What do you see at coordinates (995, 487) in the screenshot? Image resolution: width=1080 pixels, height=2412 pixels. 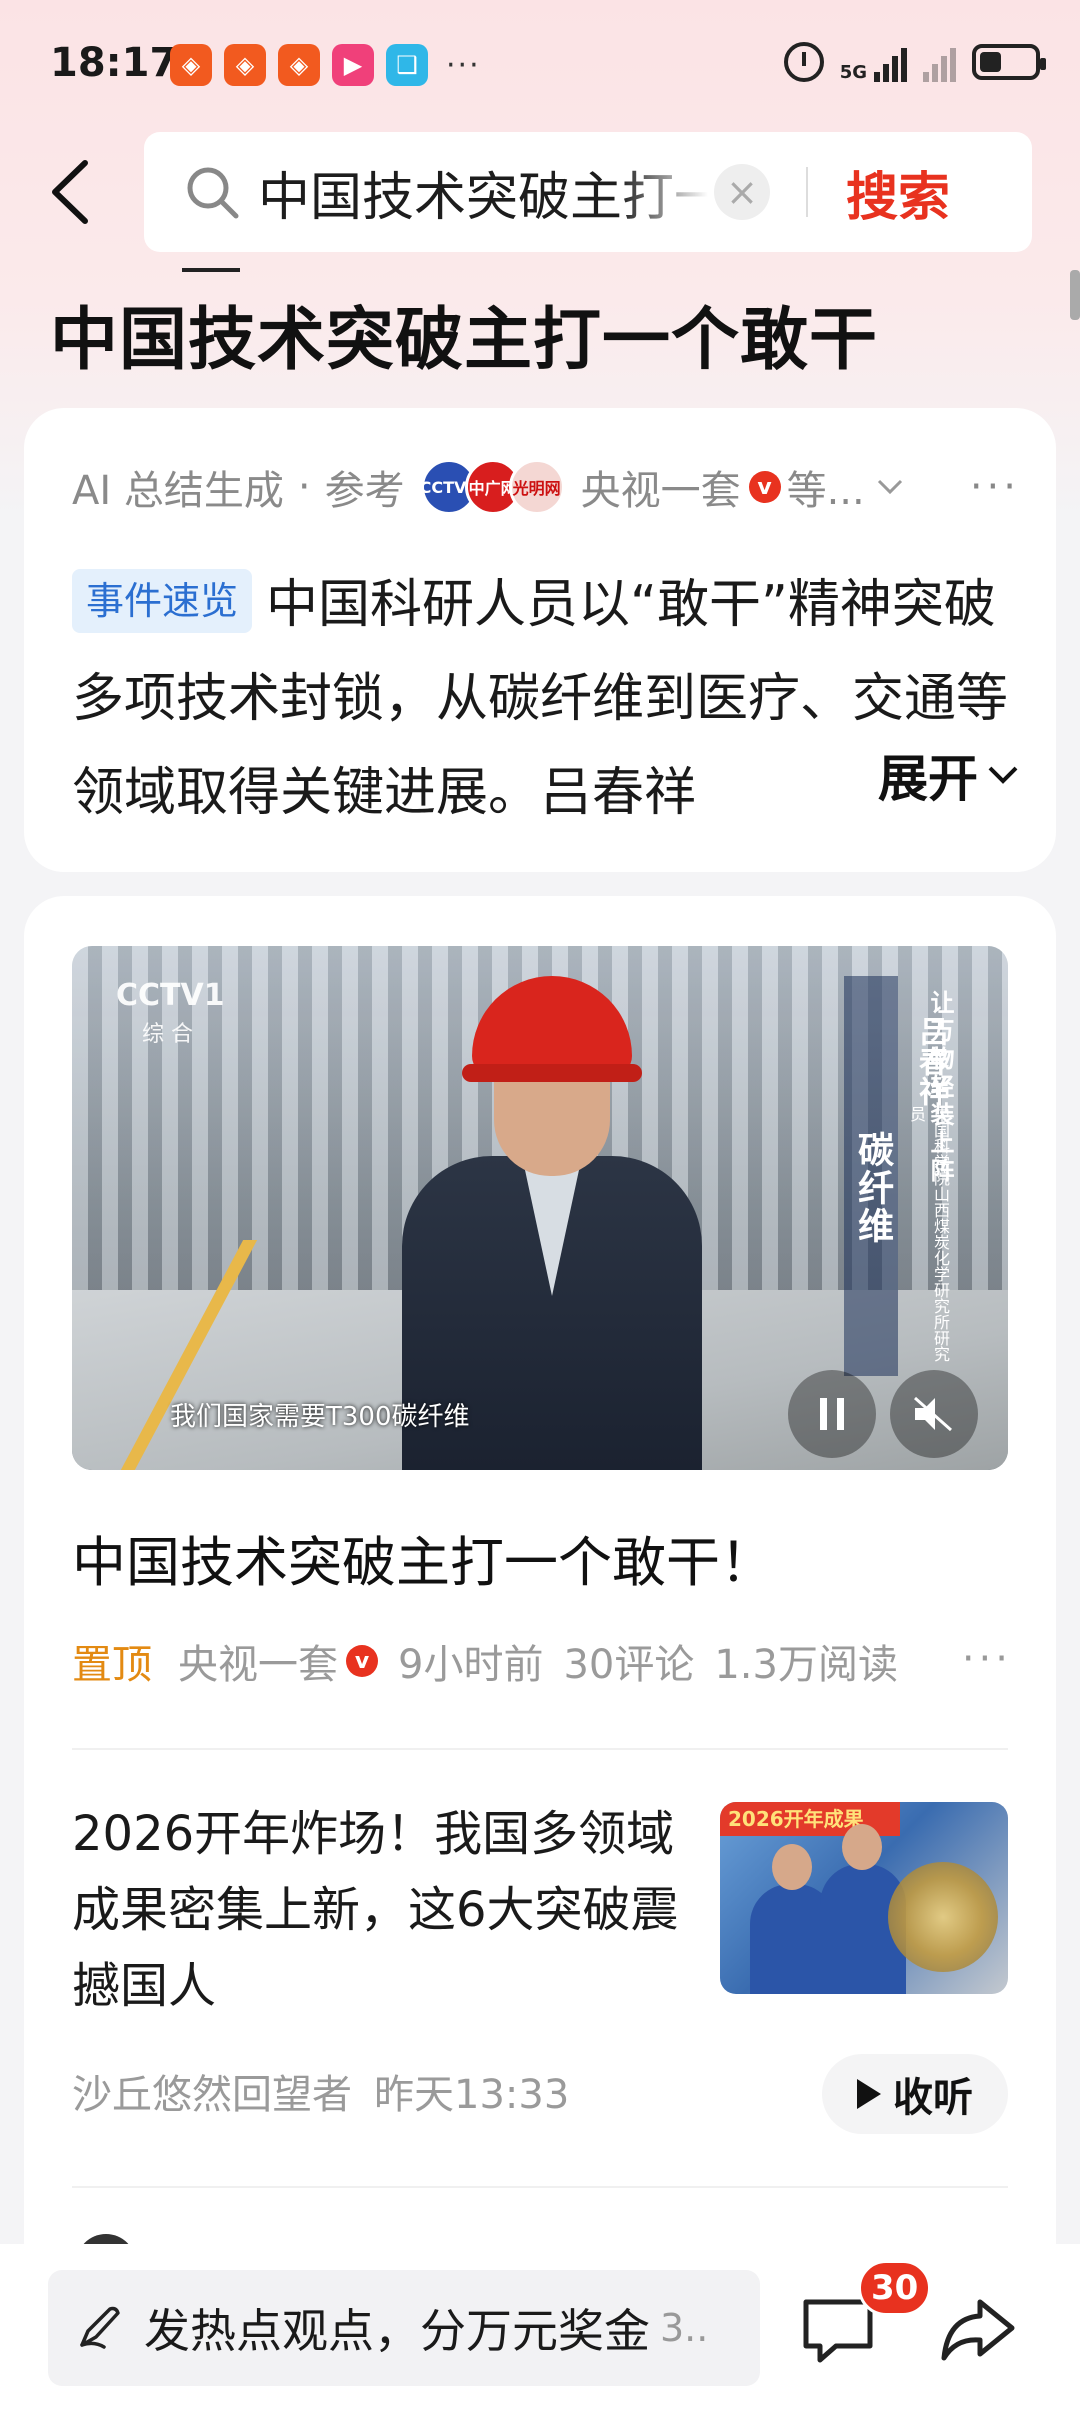 I see `ai-card-menu-button: ···` at bounding box center [995, 487].